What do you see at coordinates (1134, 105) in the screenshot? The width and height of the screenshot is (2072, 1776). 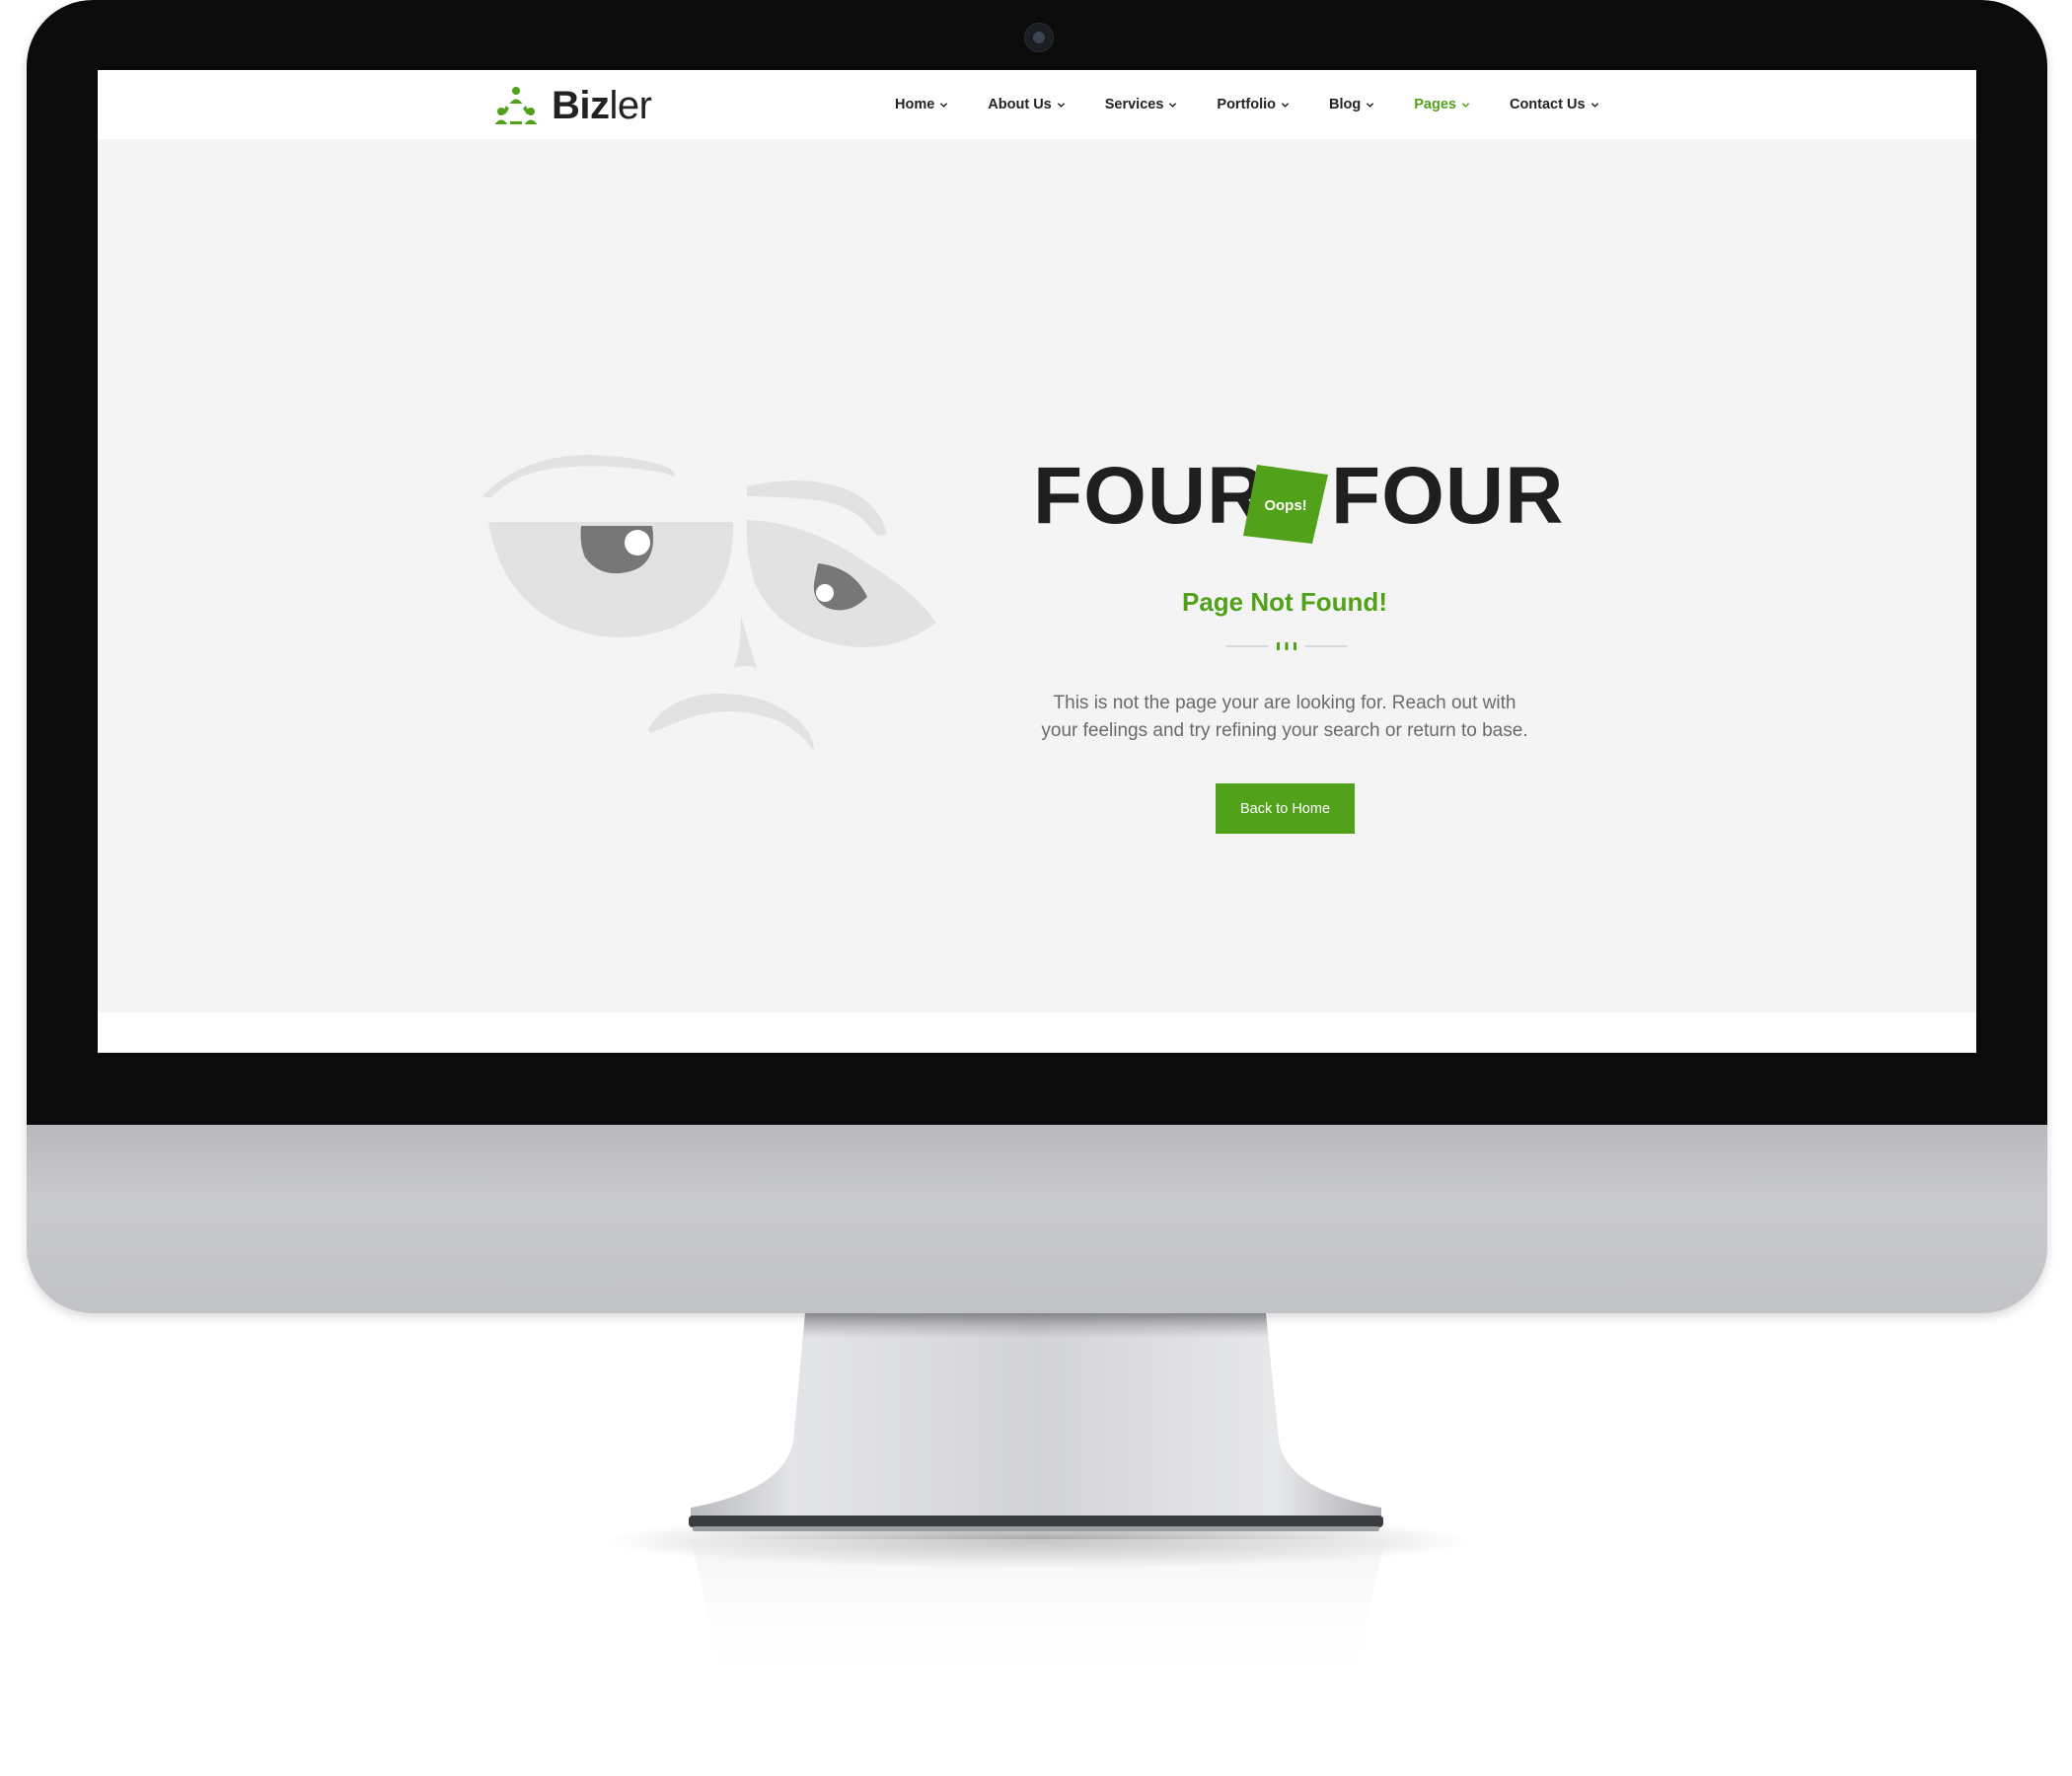 I see `nav-item-label: Services` at bounding box center [1134, 105].